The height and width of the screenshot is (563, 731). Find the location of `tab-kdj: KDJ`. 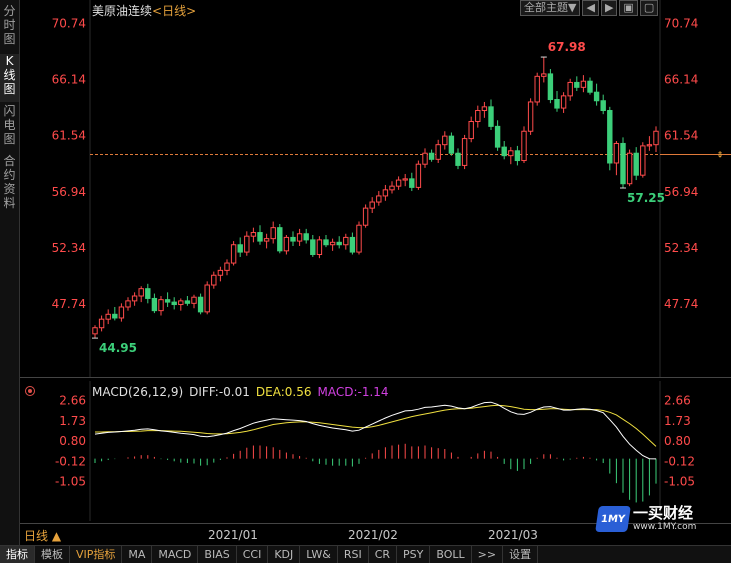

tab-kdj: KDJ is located at coordinates (284, 554).